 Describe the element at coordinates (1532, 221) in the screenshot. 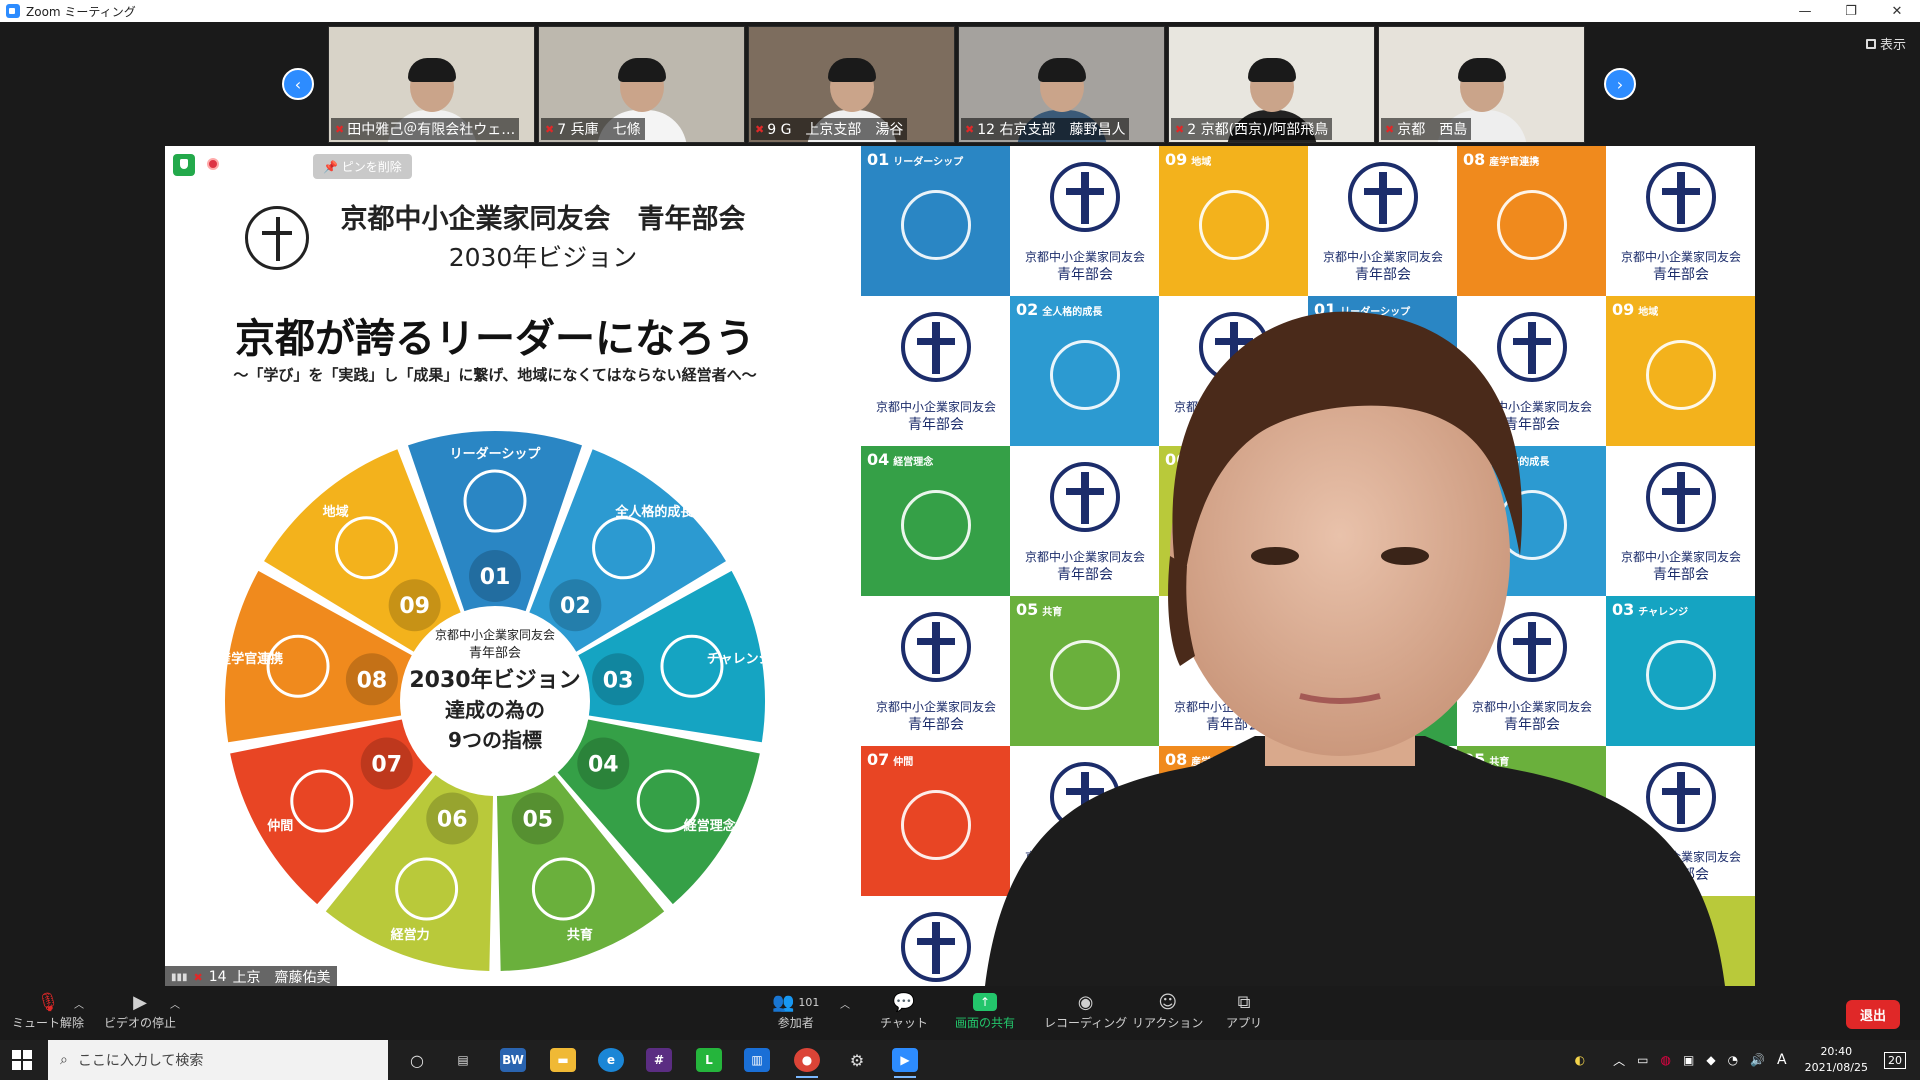

I see `grid-indicator-cell: 08 産学官連携` at that location.